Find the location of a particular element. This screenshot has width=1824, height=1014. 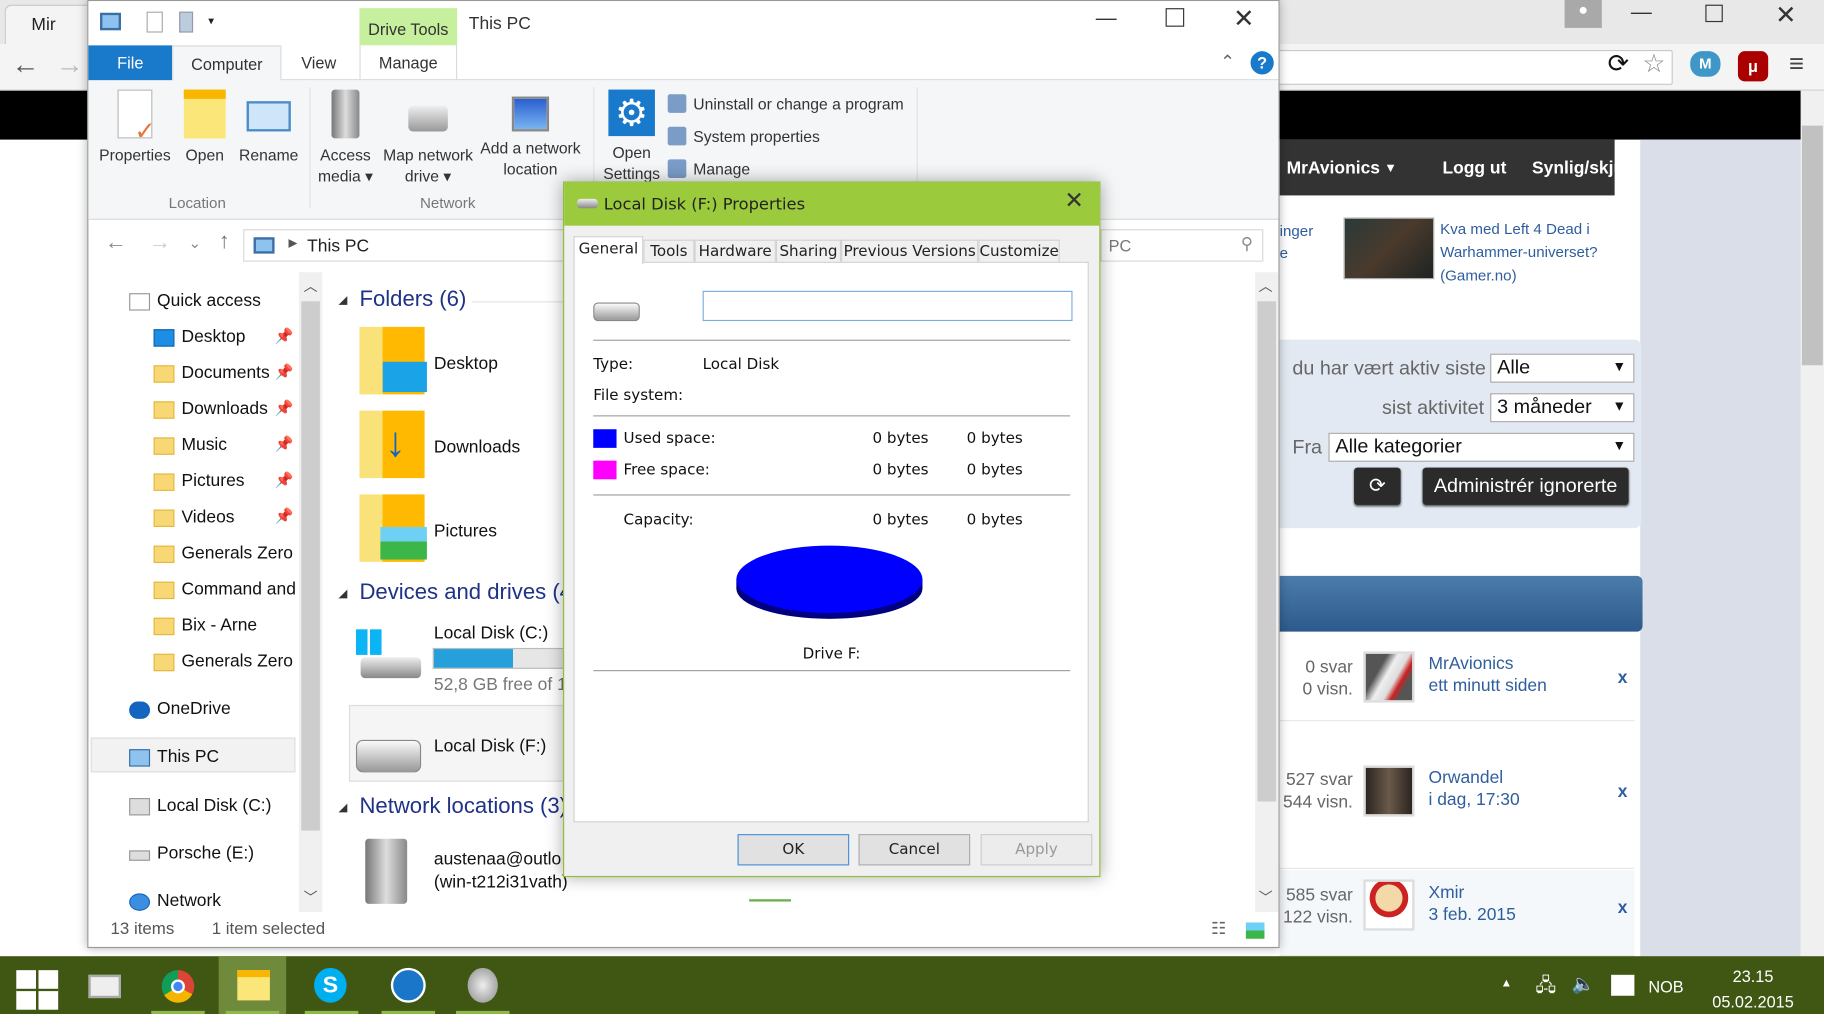

article-thumbnail is located at coordinates (1389, 248).